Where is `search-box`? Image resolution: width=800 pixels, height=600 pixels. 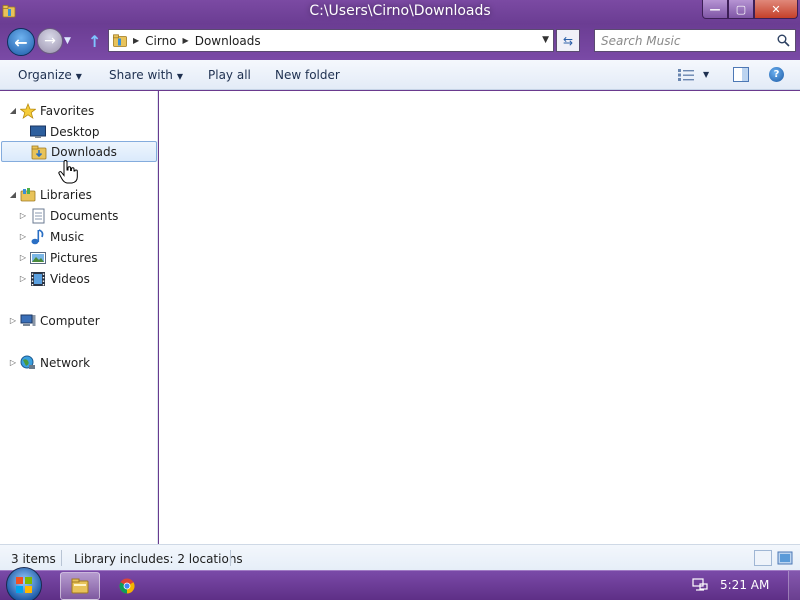 search-box is located at coordinates (695, 40).